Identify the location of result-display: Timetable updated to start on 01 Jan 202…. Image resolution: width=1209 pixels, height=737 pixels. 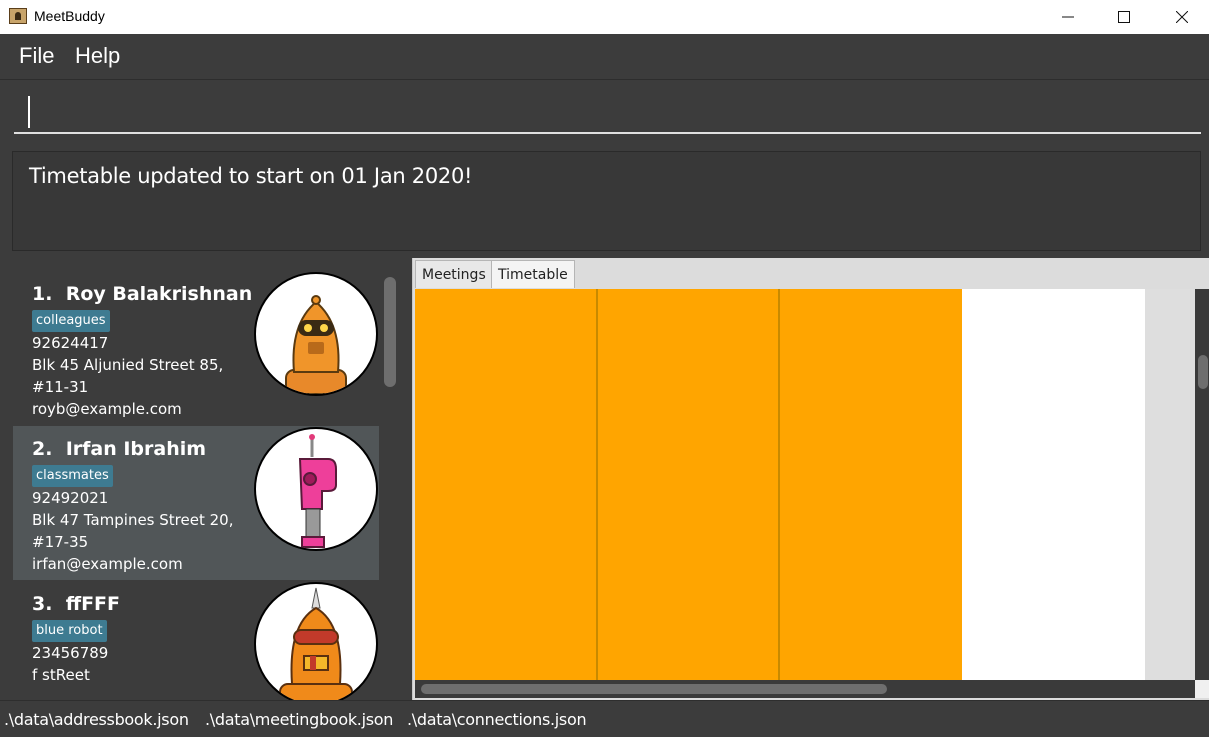
(606, 201).